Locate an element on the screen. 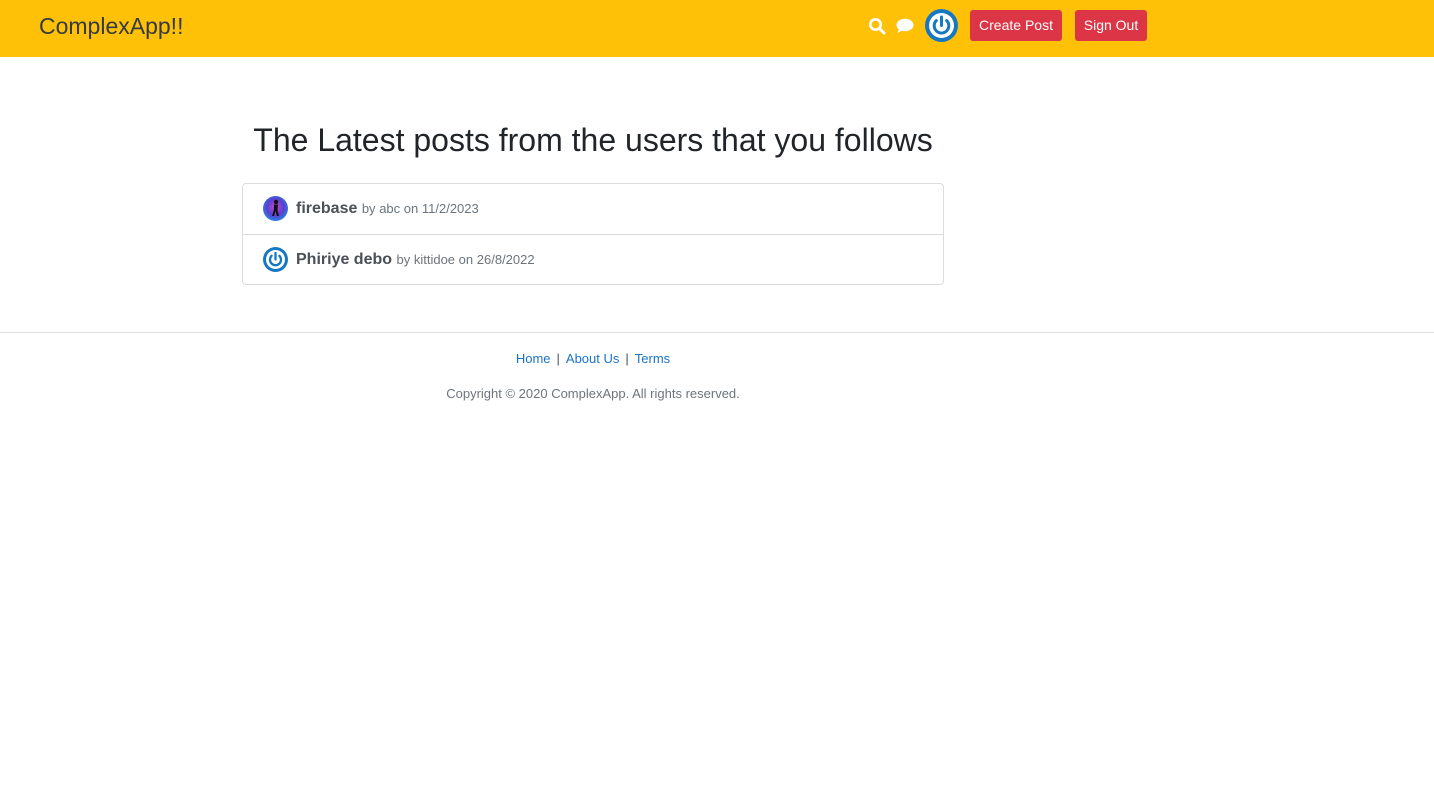  search-icon is located at coordinates (877, 26).